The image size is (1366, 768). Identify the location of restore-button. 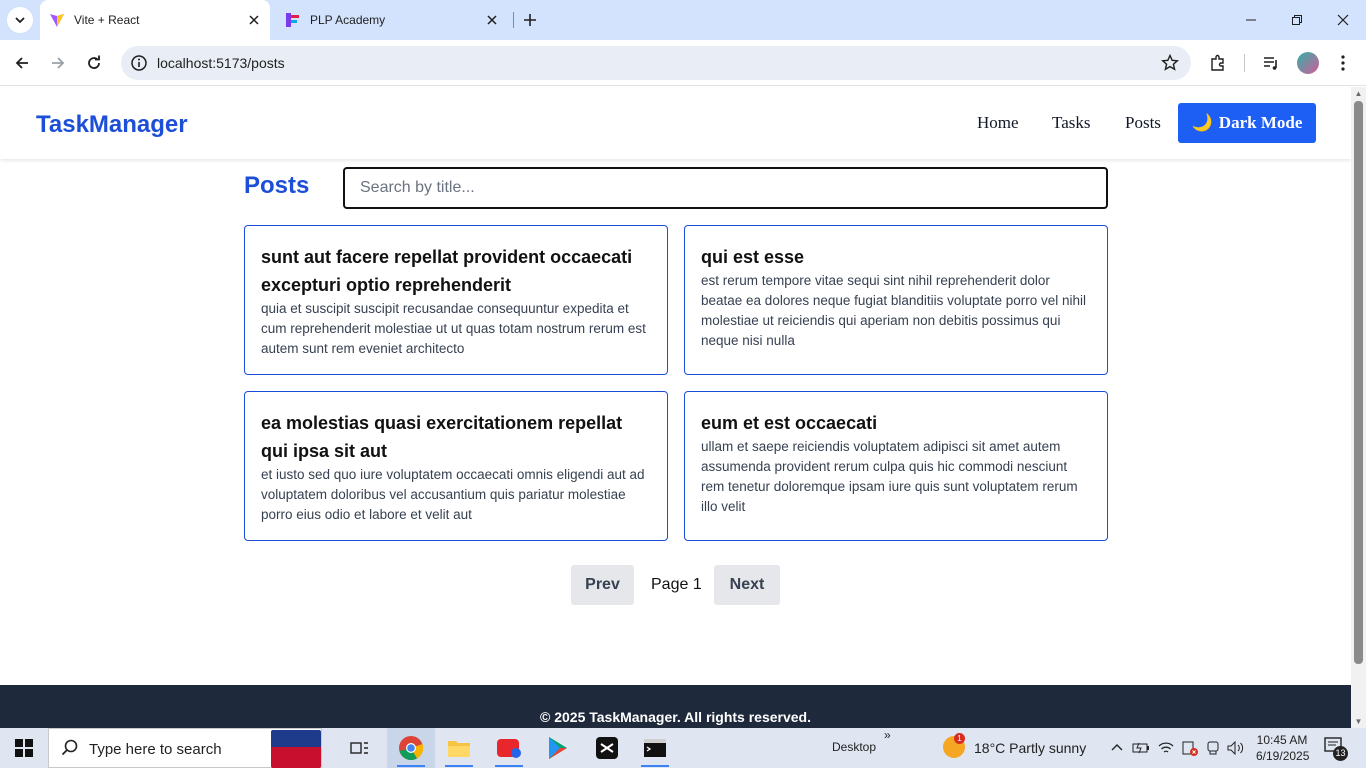
(1297, 20).